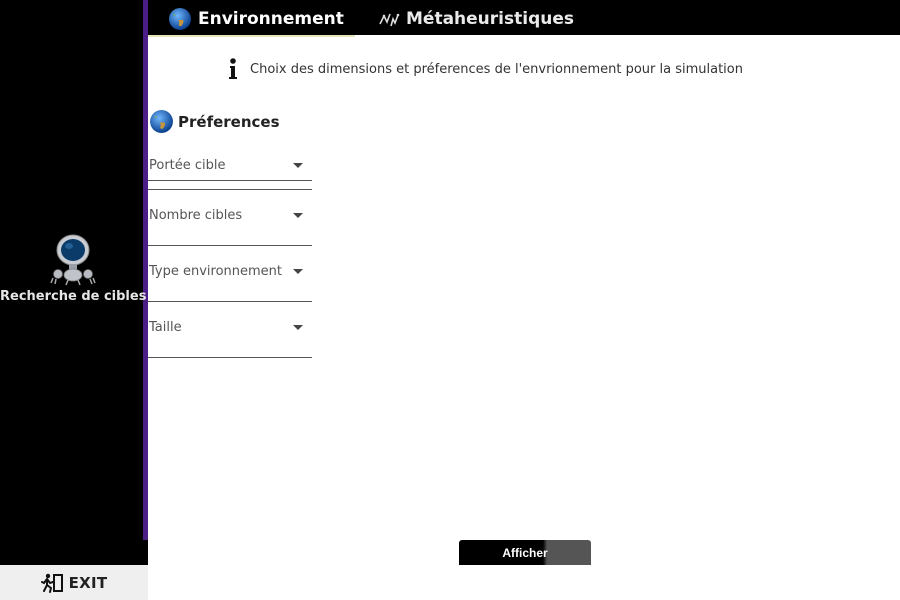  Describe the element at coordinates (165, 327) in the screenshot. I see `select-label: Taille` at that location.